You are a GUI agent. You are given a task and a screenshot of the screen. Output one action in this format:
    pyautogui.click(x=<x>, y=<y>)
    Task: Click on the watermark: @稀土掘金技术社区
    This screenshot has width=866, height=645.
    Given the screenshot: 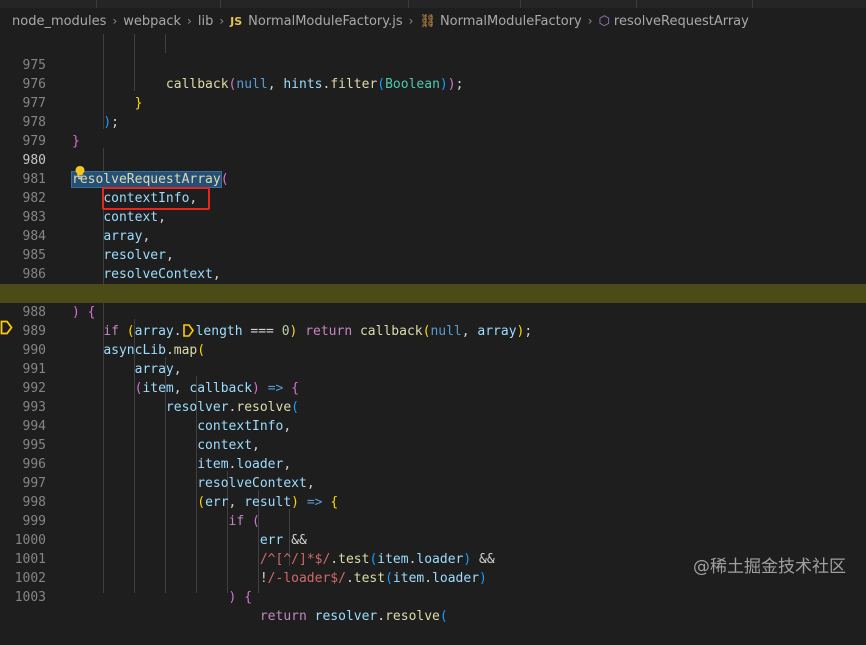 What is the action you would take?
    pyautogui.click(x=769, y=567)
    